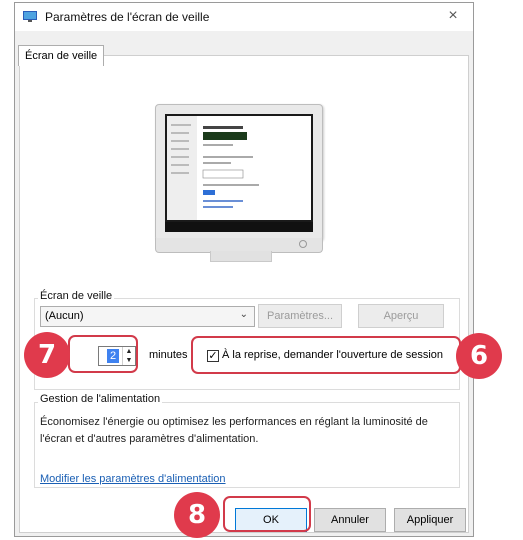 This screenshot has width=523, height=540. I want to click on highlight-resume-checkbox, so click(326, 355).